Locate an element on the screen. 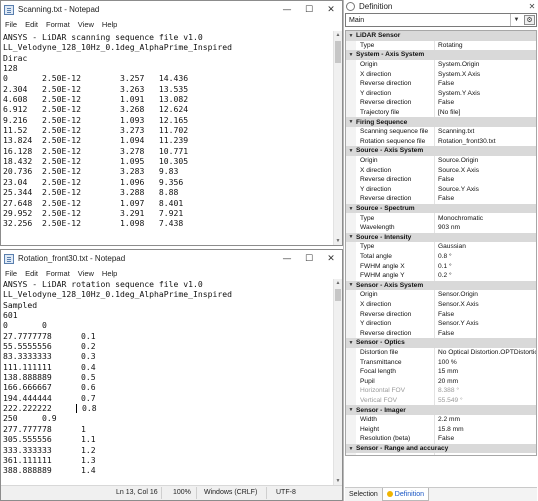 The height and width of the screenshot is (501, 538). property-value: No Optical Distortion.OPTDistortion is located at coordinates (486, 352).